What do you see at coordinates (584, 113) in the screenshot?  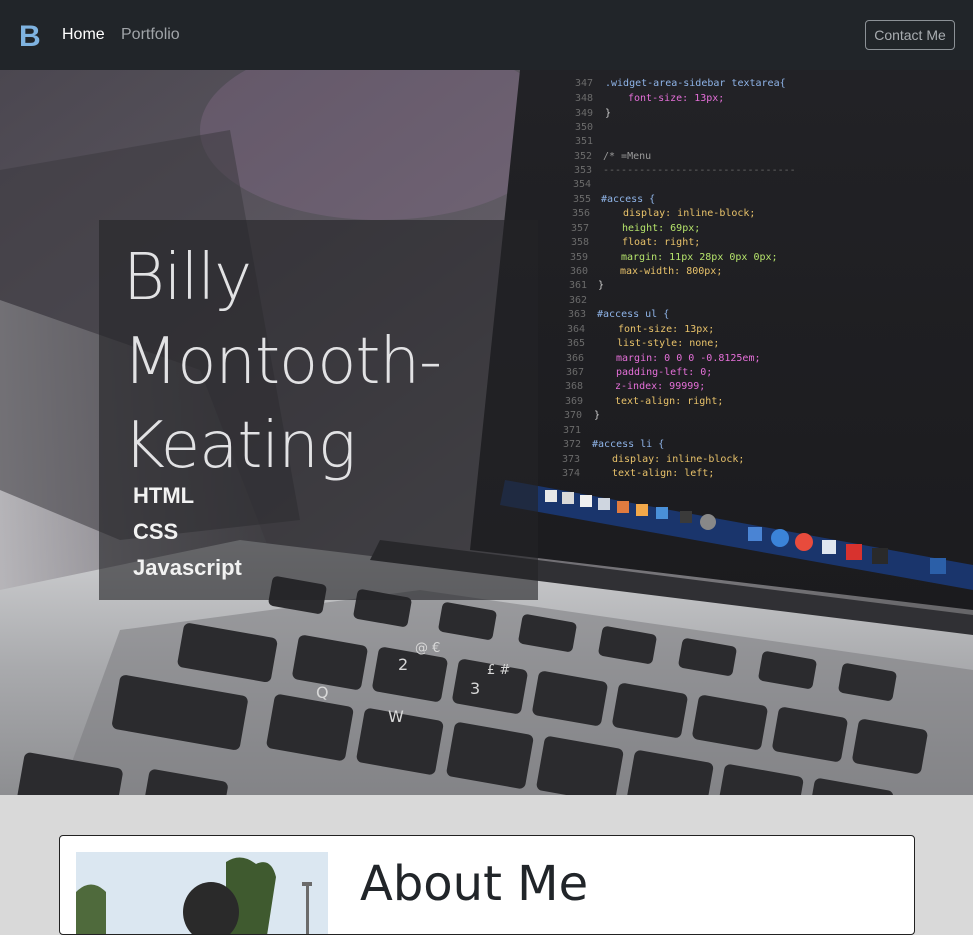 I see `code-line-number: 349` at bounding box center [584, 113].